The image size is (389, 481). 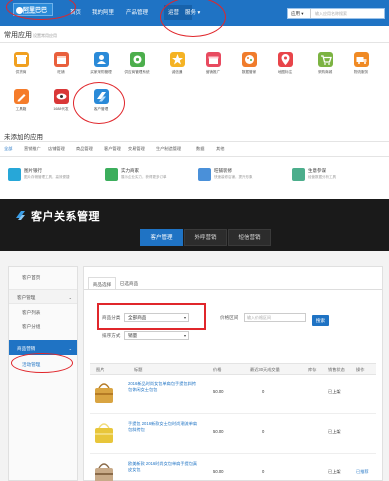 What do you see at coordinates (21, 72) in the screenshot?
I see `app-label: 供货商` at bounding box center [21, 72].